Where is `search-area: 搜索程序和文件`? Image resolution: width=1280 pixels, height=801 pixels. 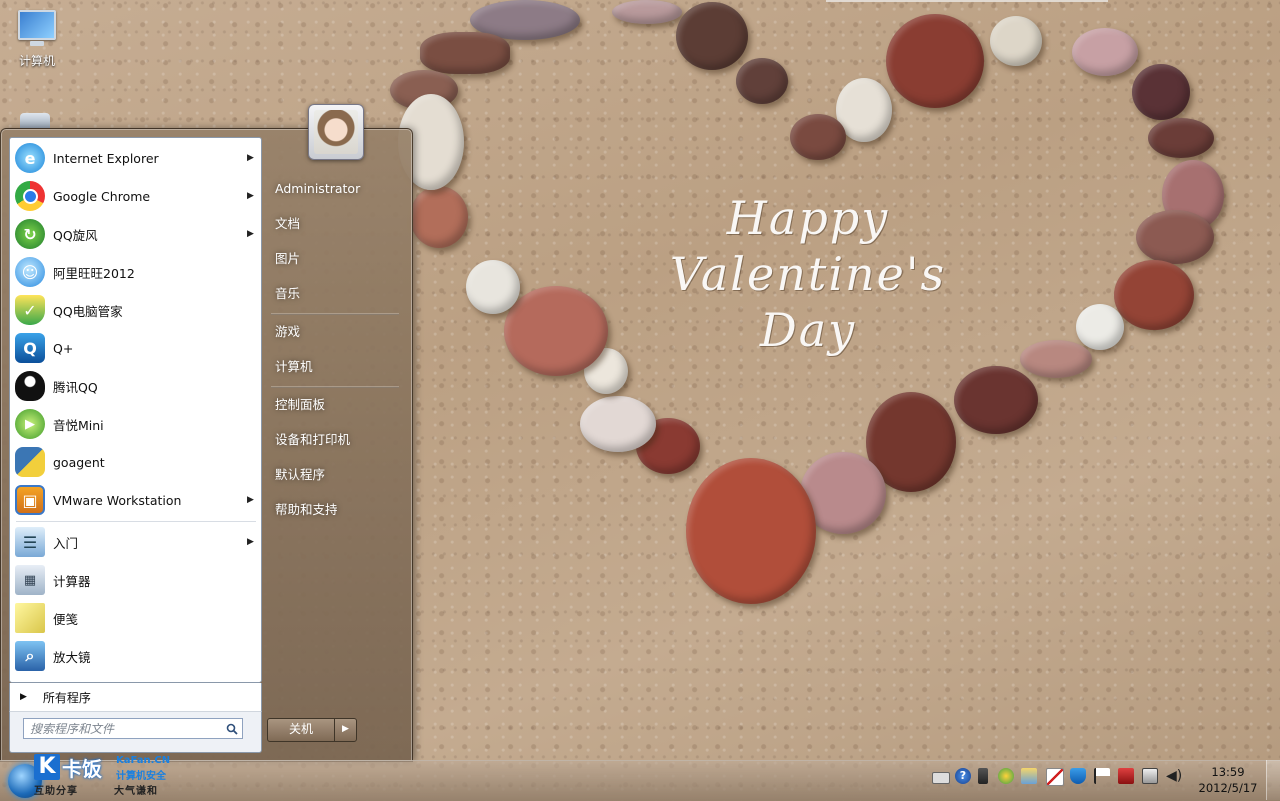 search-area: 搜索程序和文件 is located at coordinates (135, 732).